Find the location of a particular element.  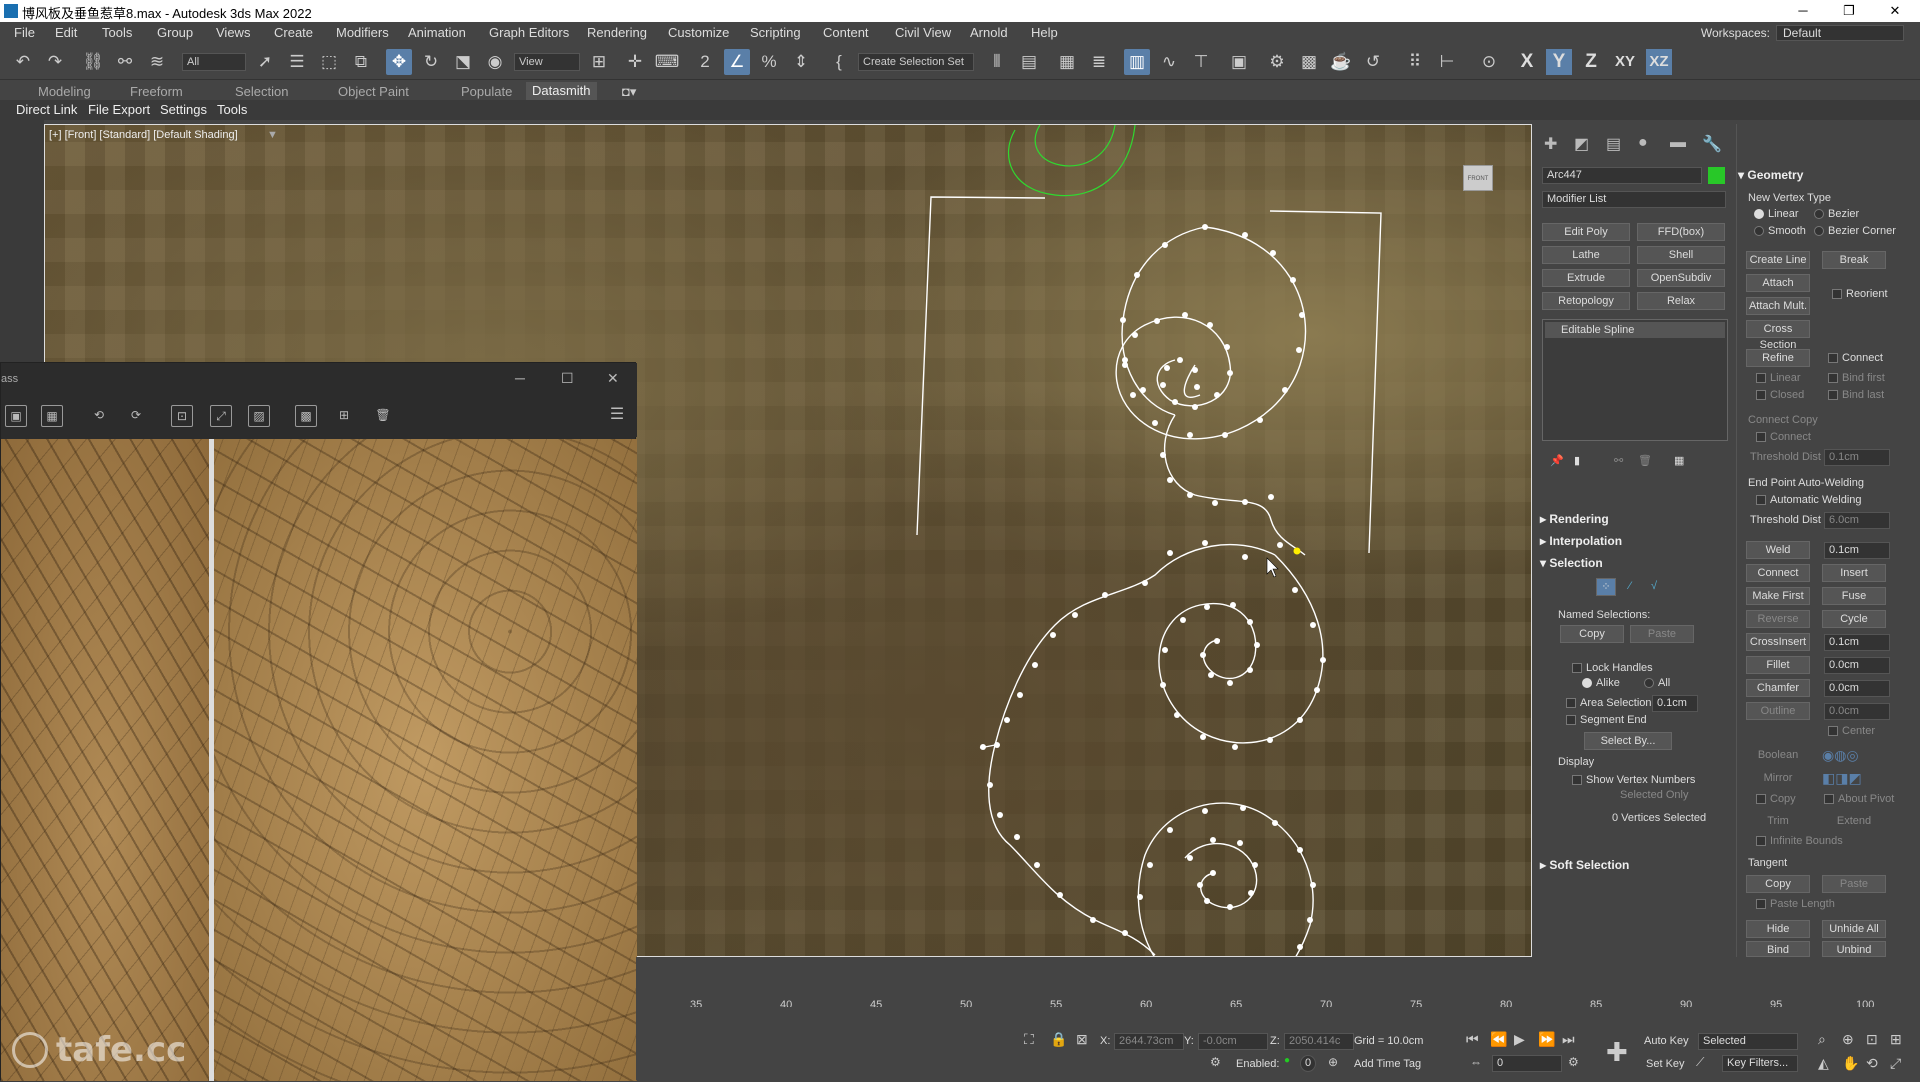

isolate-selection-icon: ⛶ is located at coordinates (1029, 1039).